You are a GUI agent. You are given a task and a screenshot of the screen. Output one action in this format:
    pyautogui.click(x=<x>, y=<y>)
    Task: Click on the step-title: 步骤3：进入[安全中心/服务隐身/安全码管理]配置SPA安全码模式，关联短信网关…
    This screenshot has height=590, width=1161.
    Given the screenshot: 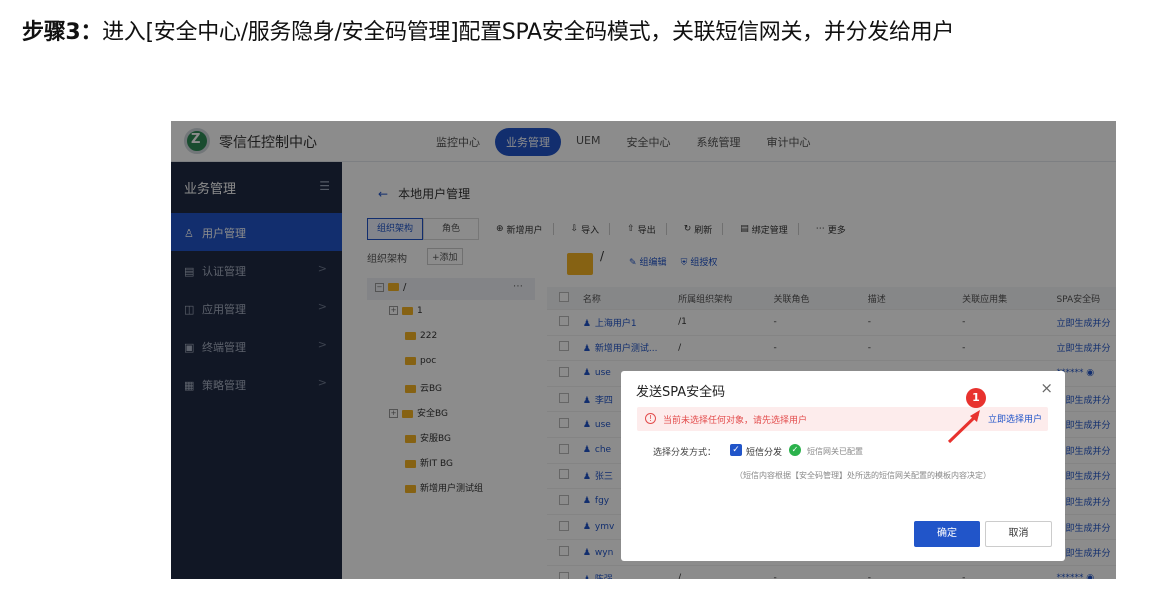 What is the action you would take?
    pyautogui.click(x=488, y=30)
    